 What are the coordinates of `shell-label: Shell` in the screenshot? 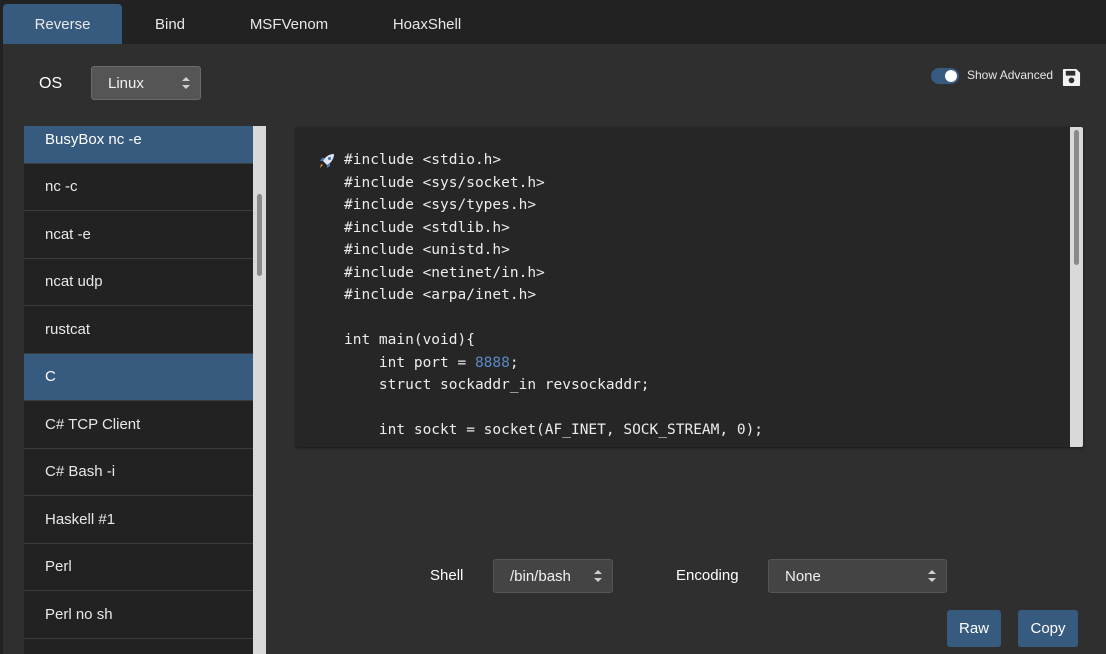 It's located at (447, 575).